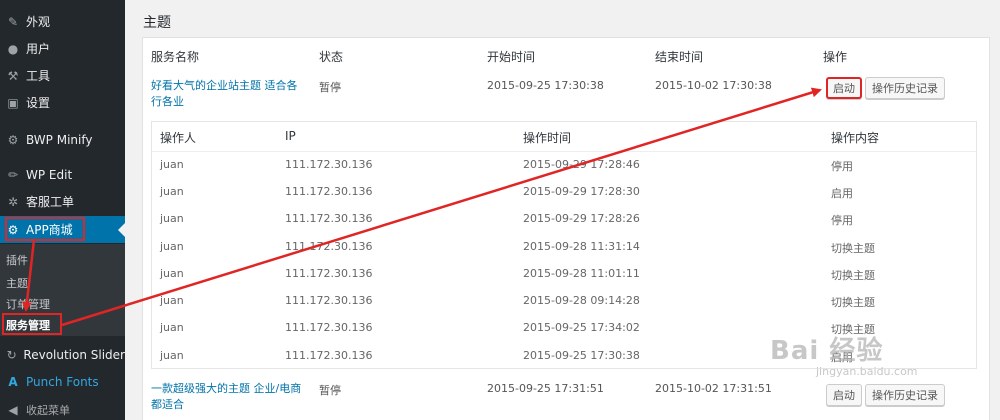 The width and height of the screenshot is (1000, 420). Describe the element at coordinates (62, 290) in the screenshot. I see `app-store-submenu: 插件 主题 订单管理 服务管理` at that location.